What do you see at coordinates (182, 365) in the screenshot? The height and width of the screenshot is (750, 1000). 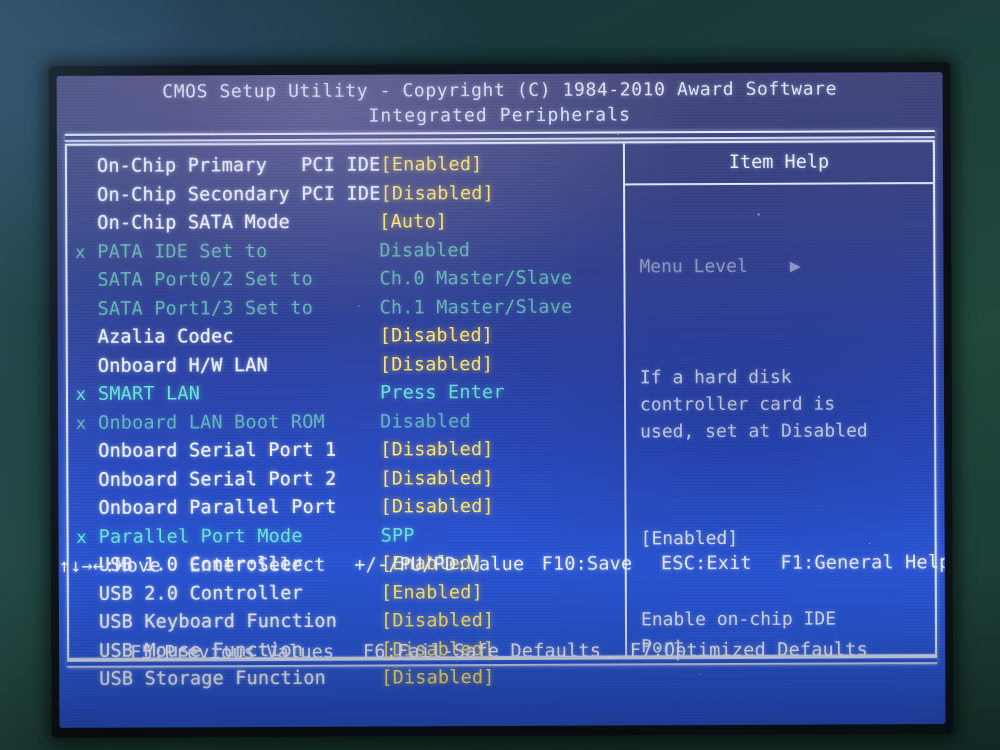 I see `option-label: Onboard H/W LAN` at bounding box center [182, 365].